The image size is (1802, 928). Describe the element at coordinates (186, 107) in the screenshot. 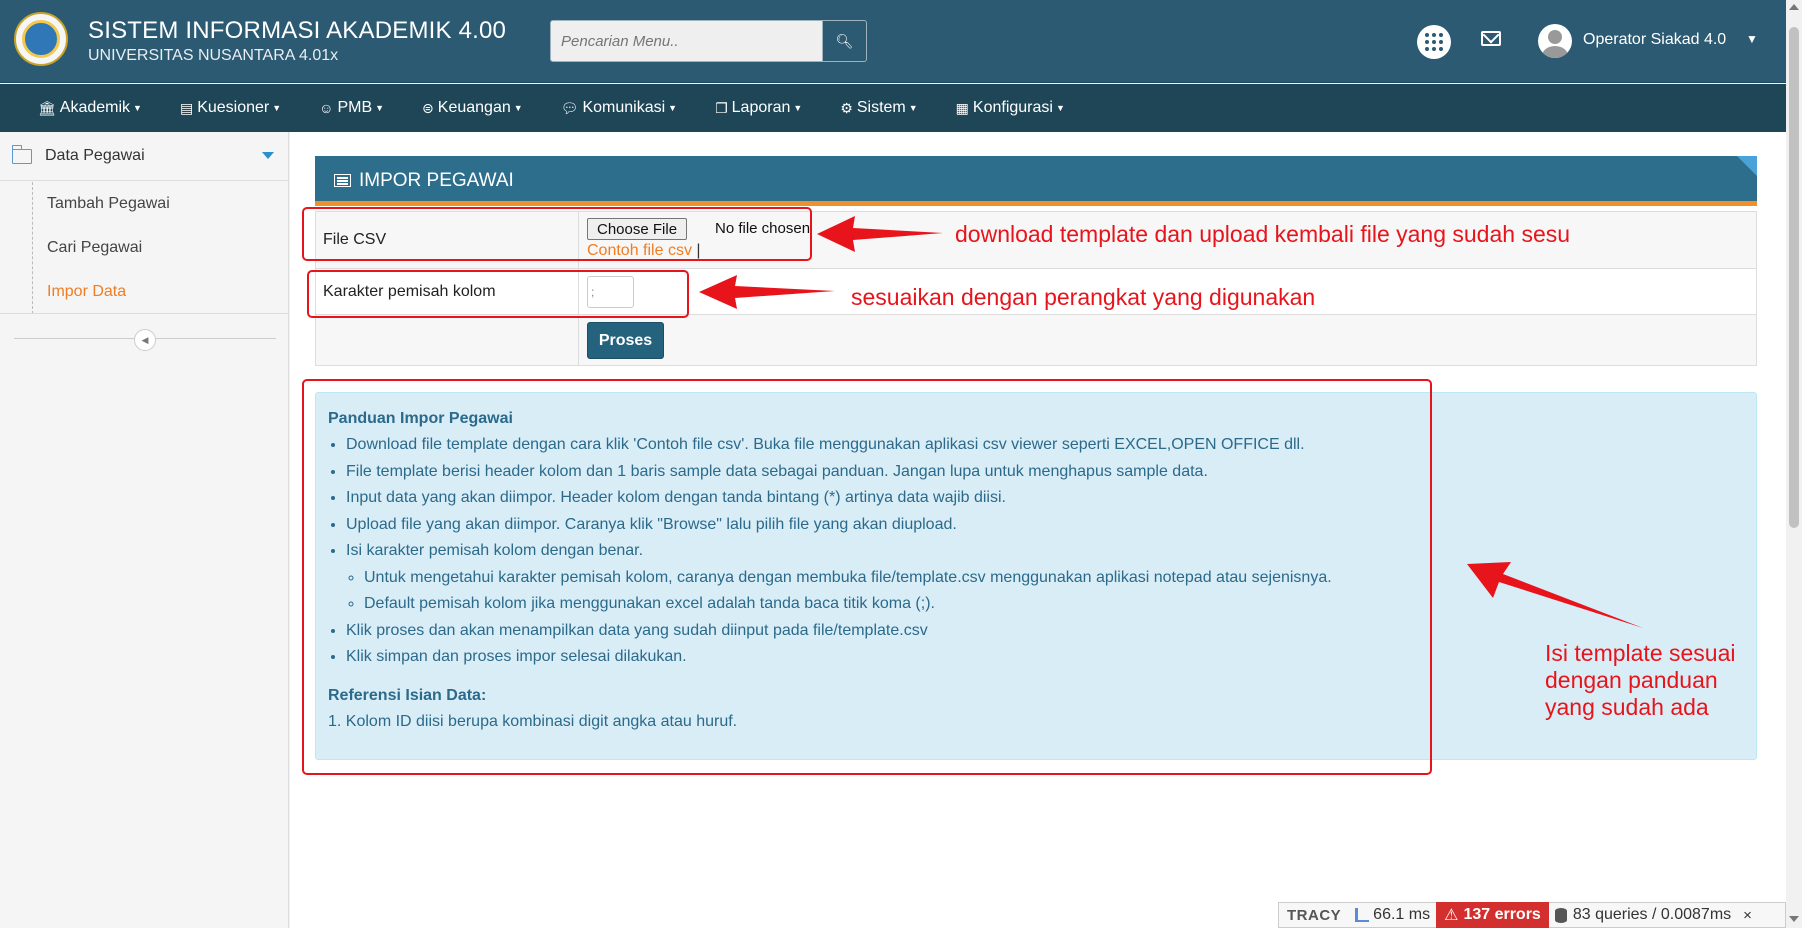

I see `clipboard-icon: ▤` at that location.